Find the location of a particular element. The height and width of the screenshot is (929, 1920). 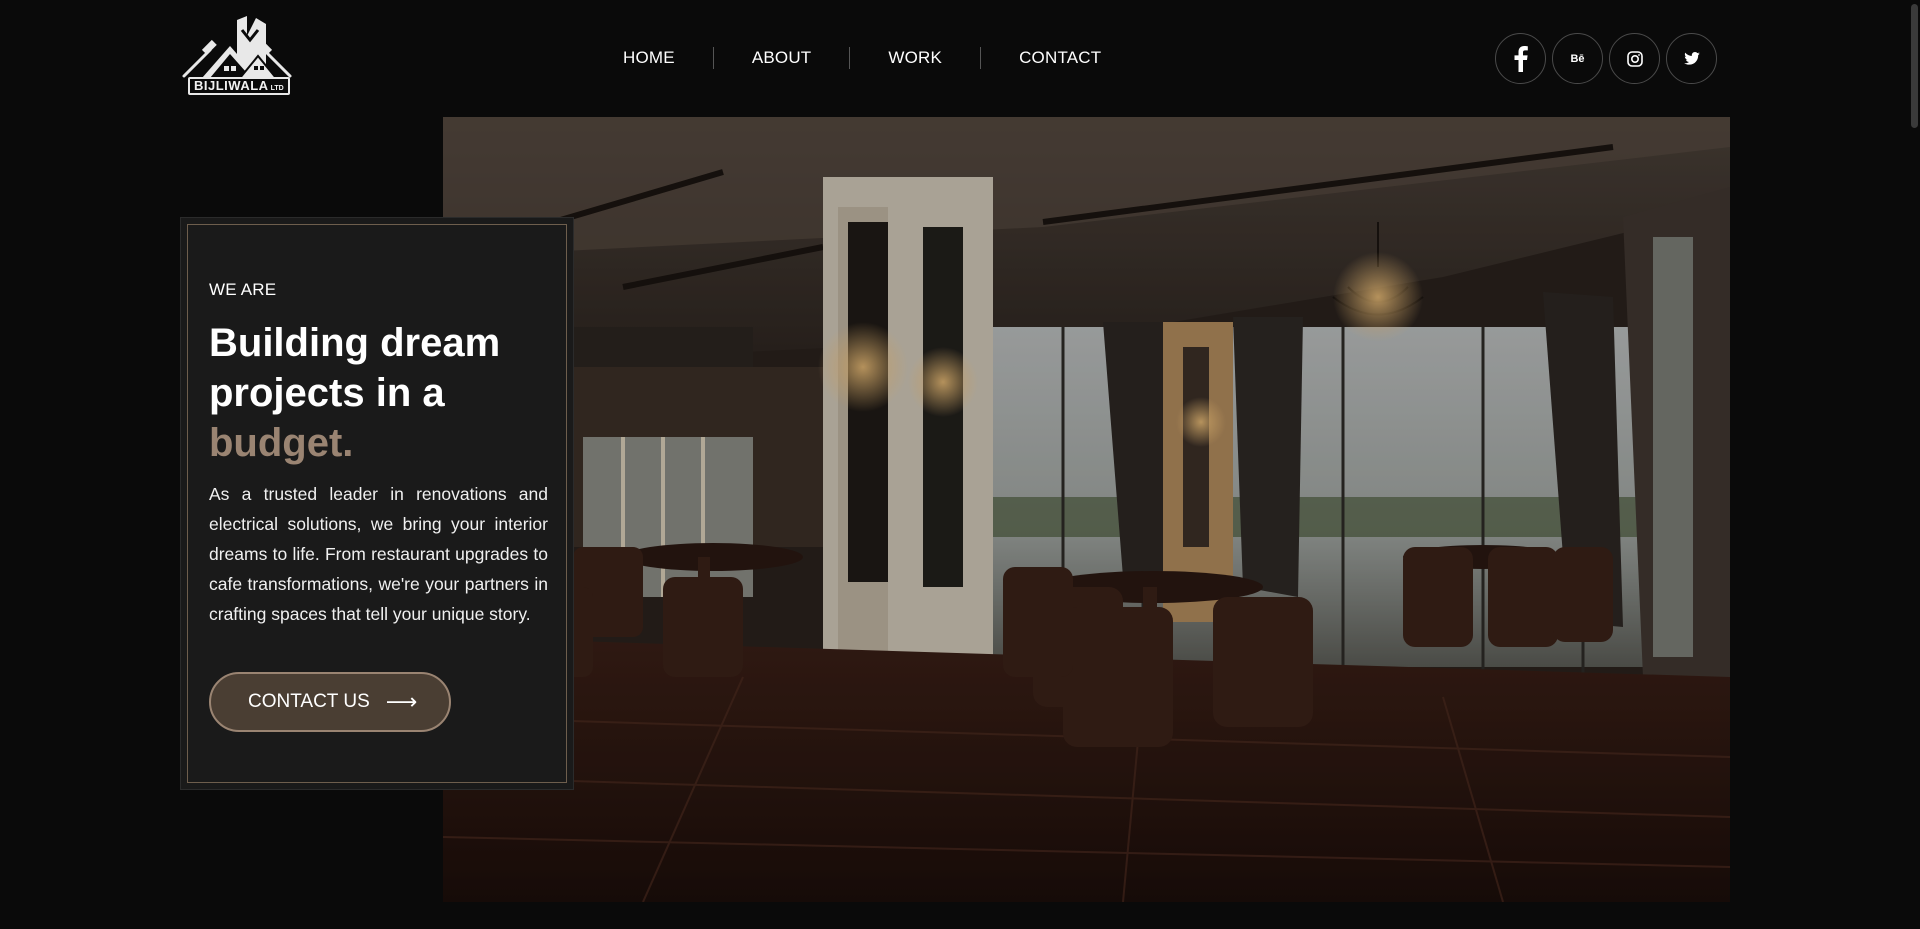

brand-name: BIJLIWALA is located at coordinates (231, 85).